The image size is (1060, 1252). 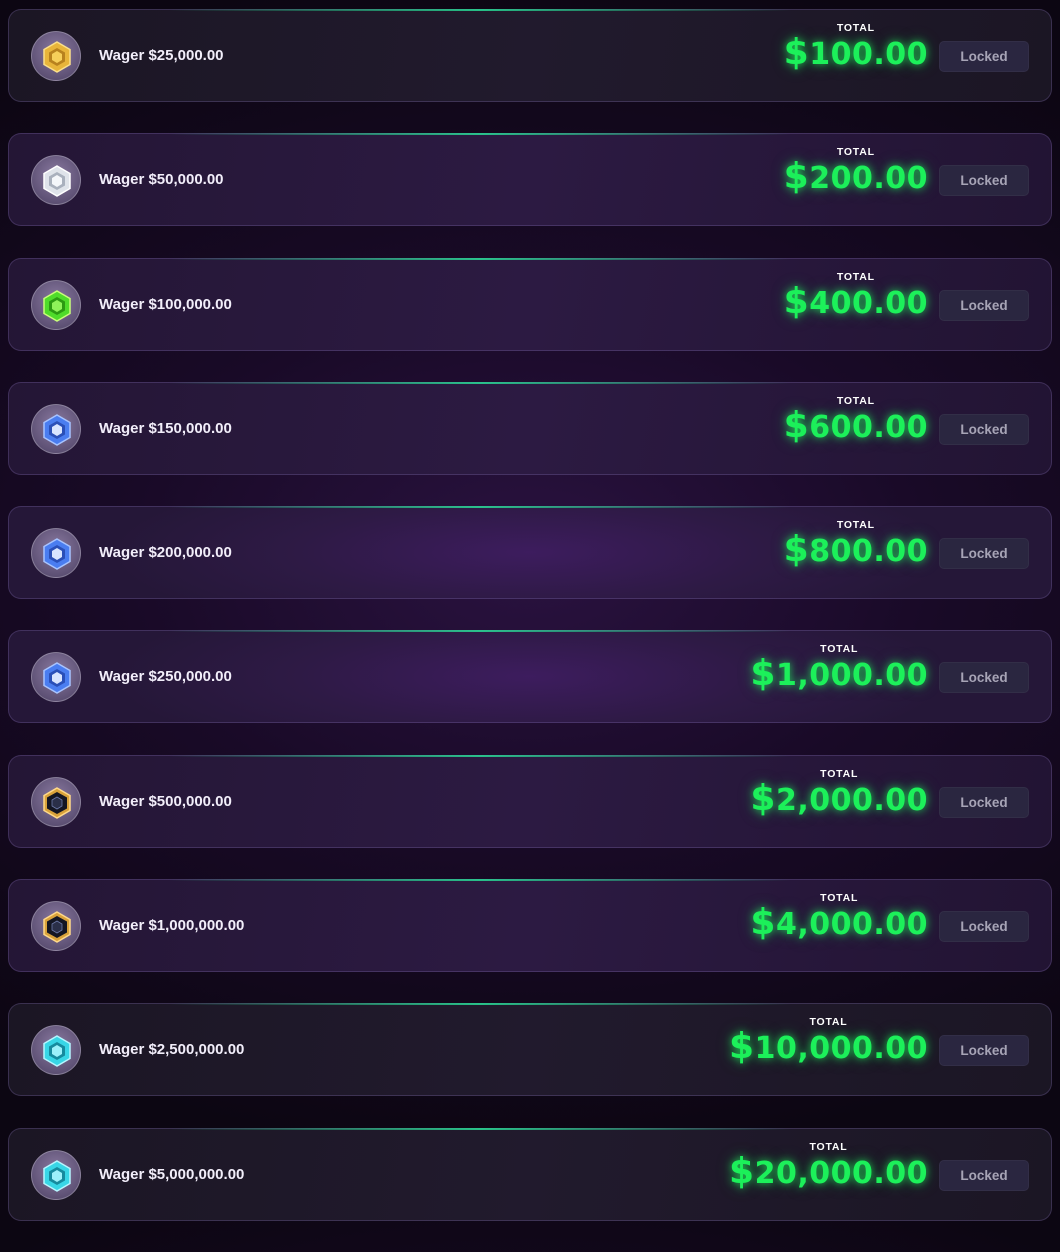 I want to click on wager-requirement: Wager $1,000,000.00, so click(x=172, y=926).